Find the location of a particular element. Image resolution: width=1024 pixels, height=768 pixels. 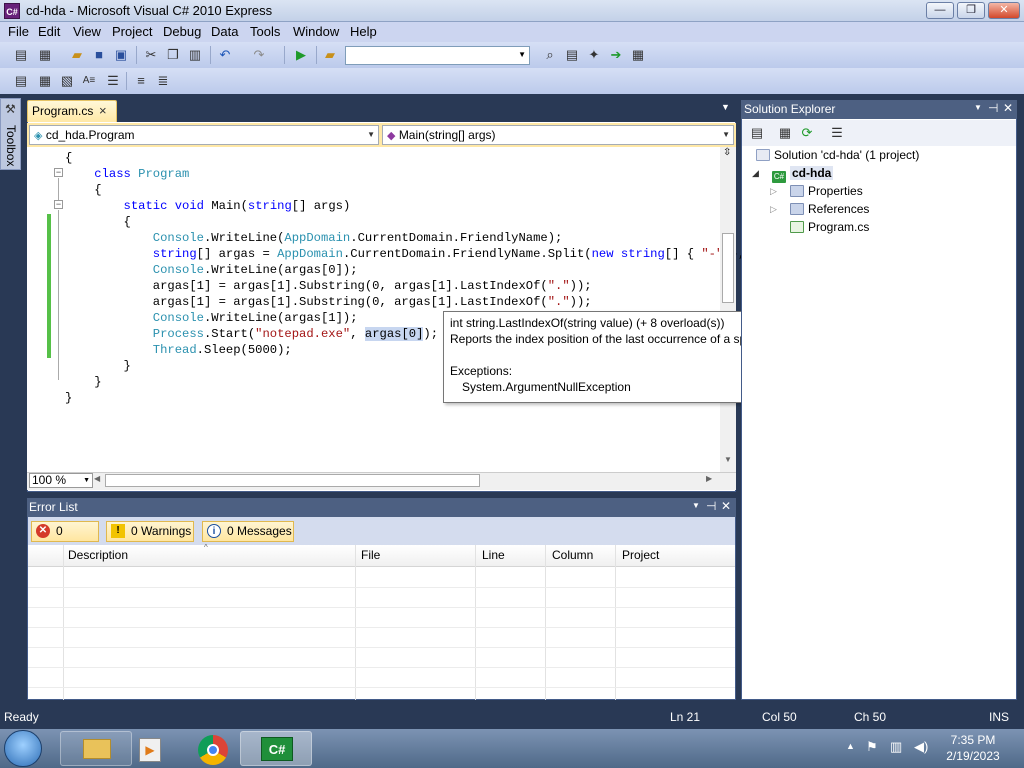

minimize-button: — is located at coordinates (940, 10).